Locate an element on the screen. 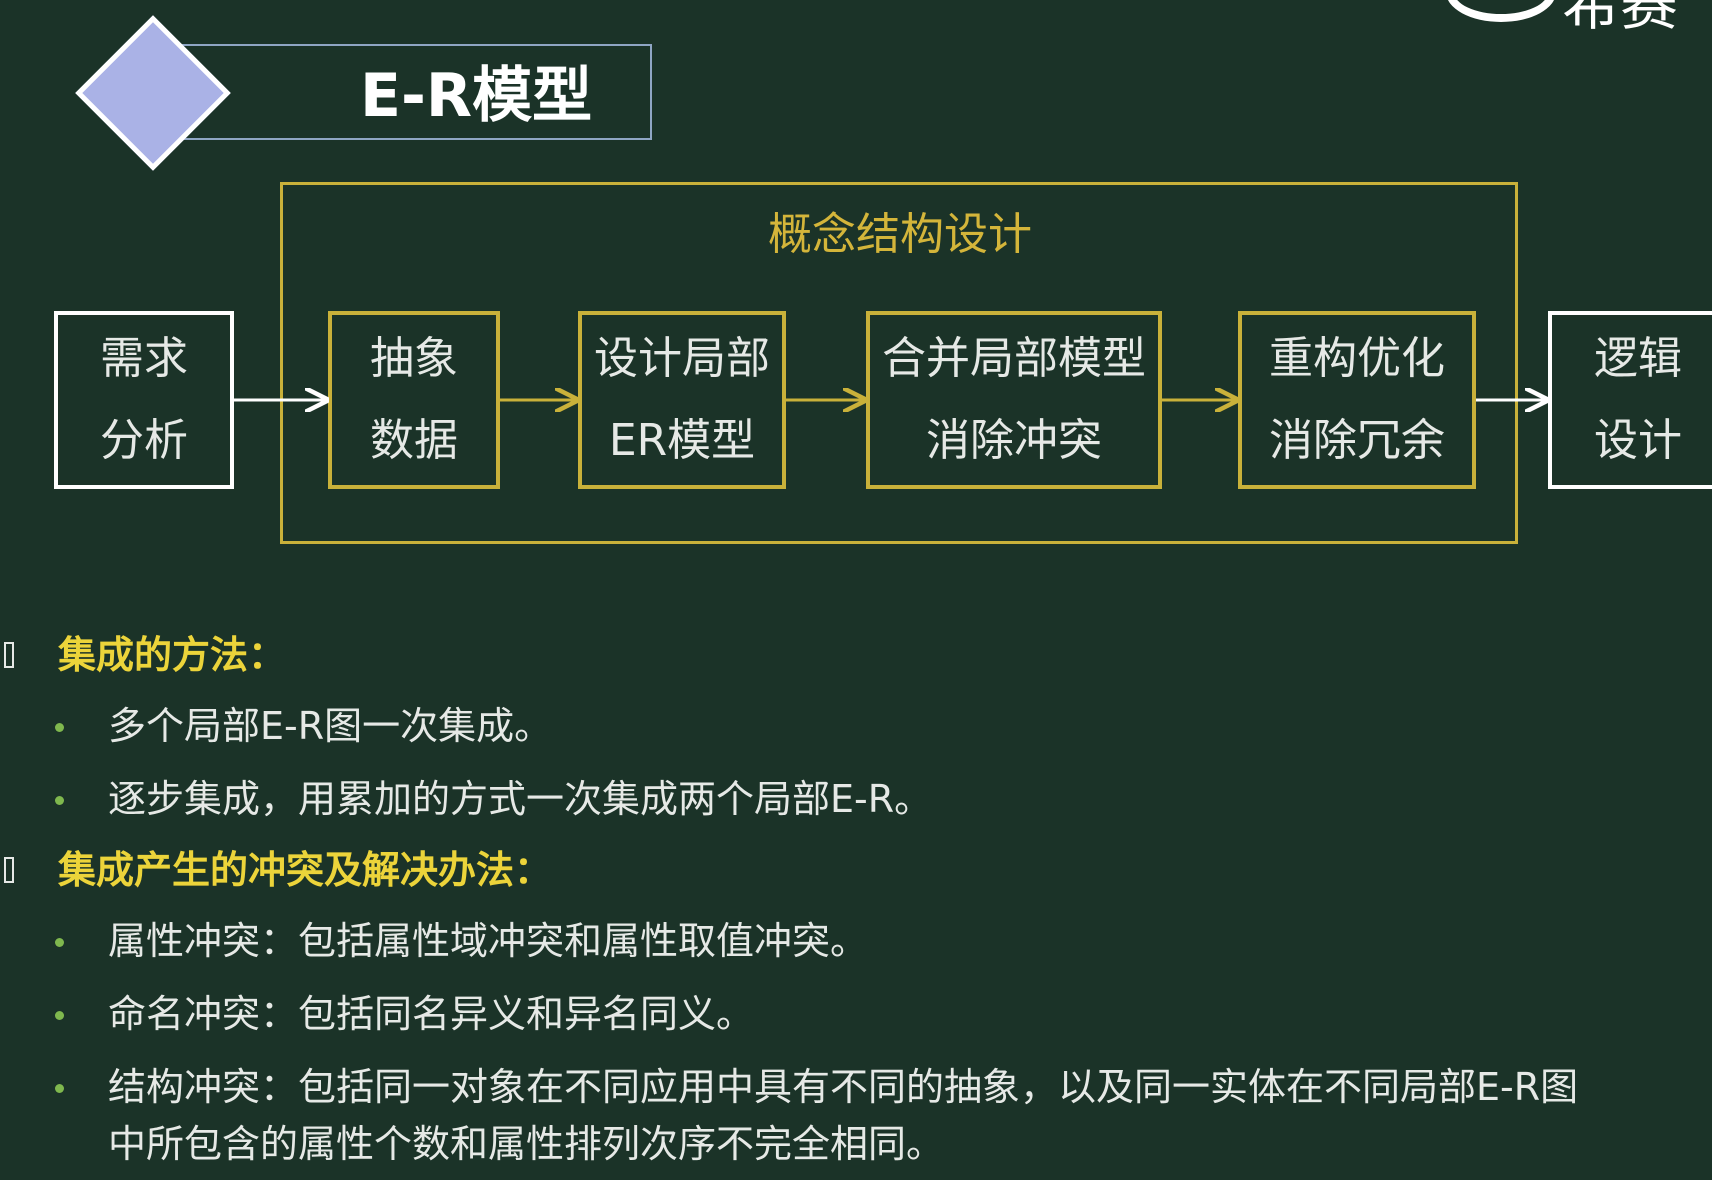  bullet-text: 逐步集成，用累加的方式一次集成两个局部E-R。 is located at coordinates (520, 799).